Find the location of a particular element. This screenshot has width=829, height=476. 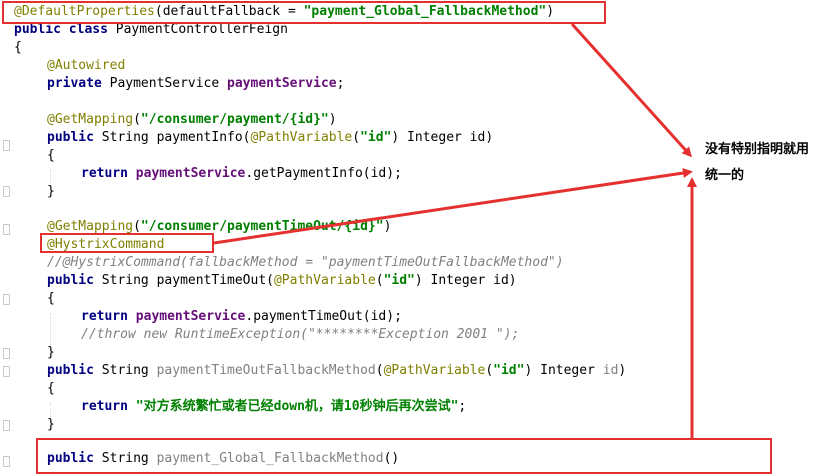

annotation-line-1: 没有特别指明就用 is located at coordinates (757, 149).